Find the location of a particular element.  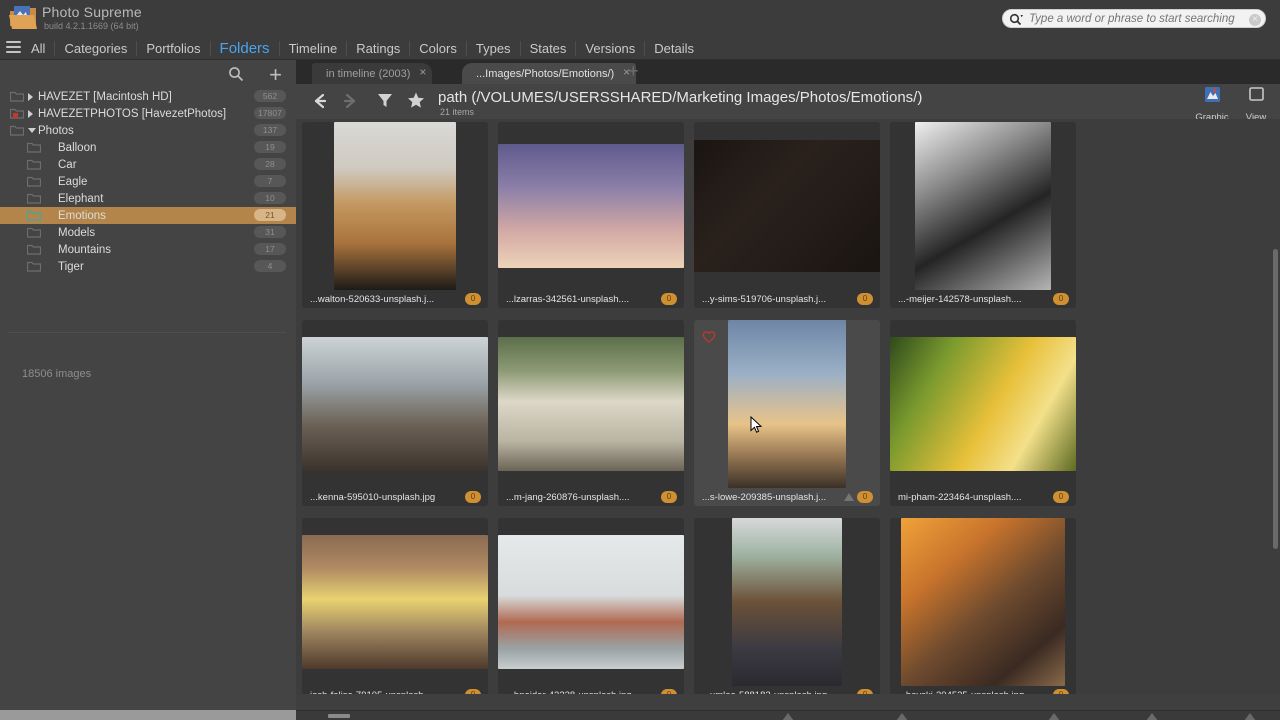

tree-item-car: Car 28 is located at coordinates (148, 164).